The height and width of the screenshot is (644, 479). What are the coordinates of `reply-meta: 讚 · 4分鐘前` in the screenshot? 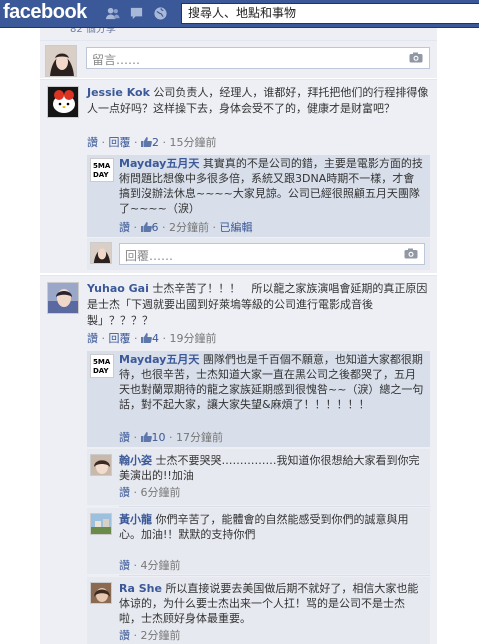 It's located at (150, 565).